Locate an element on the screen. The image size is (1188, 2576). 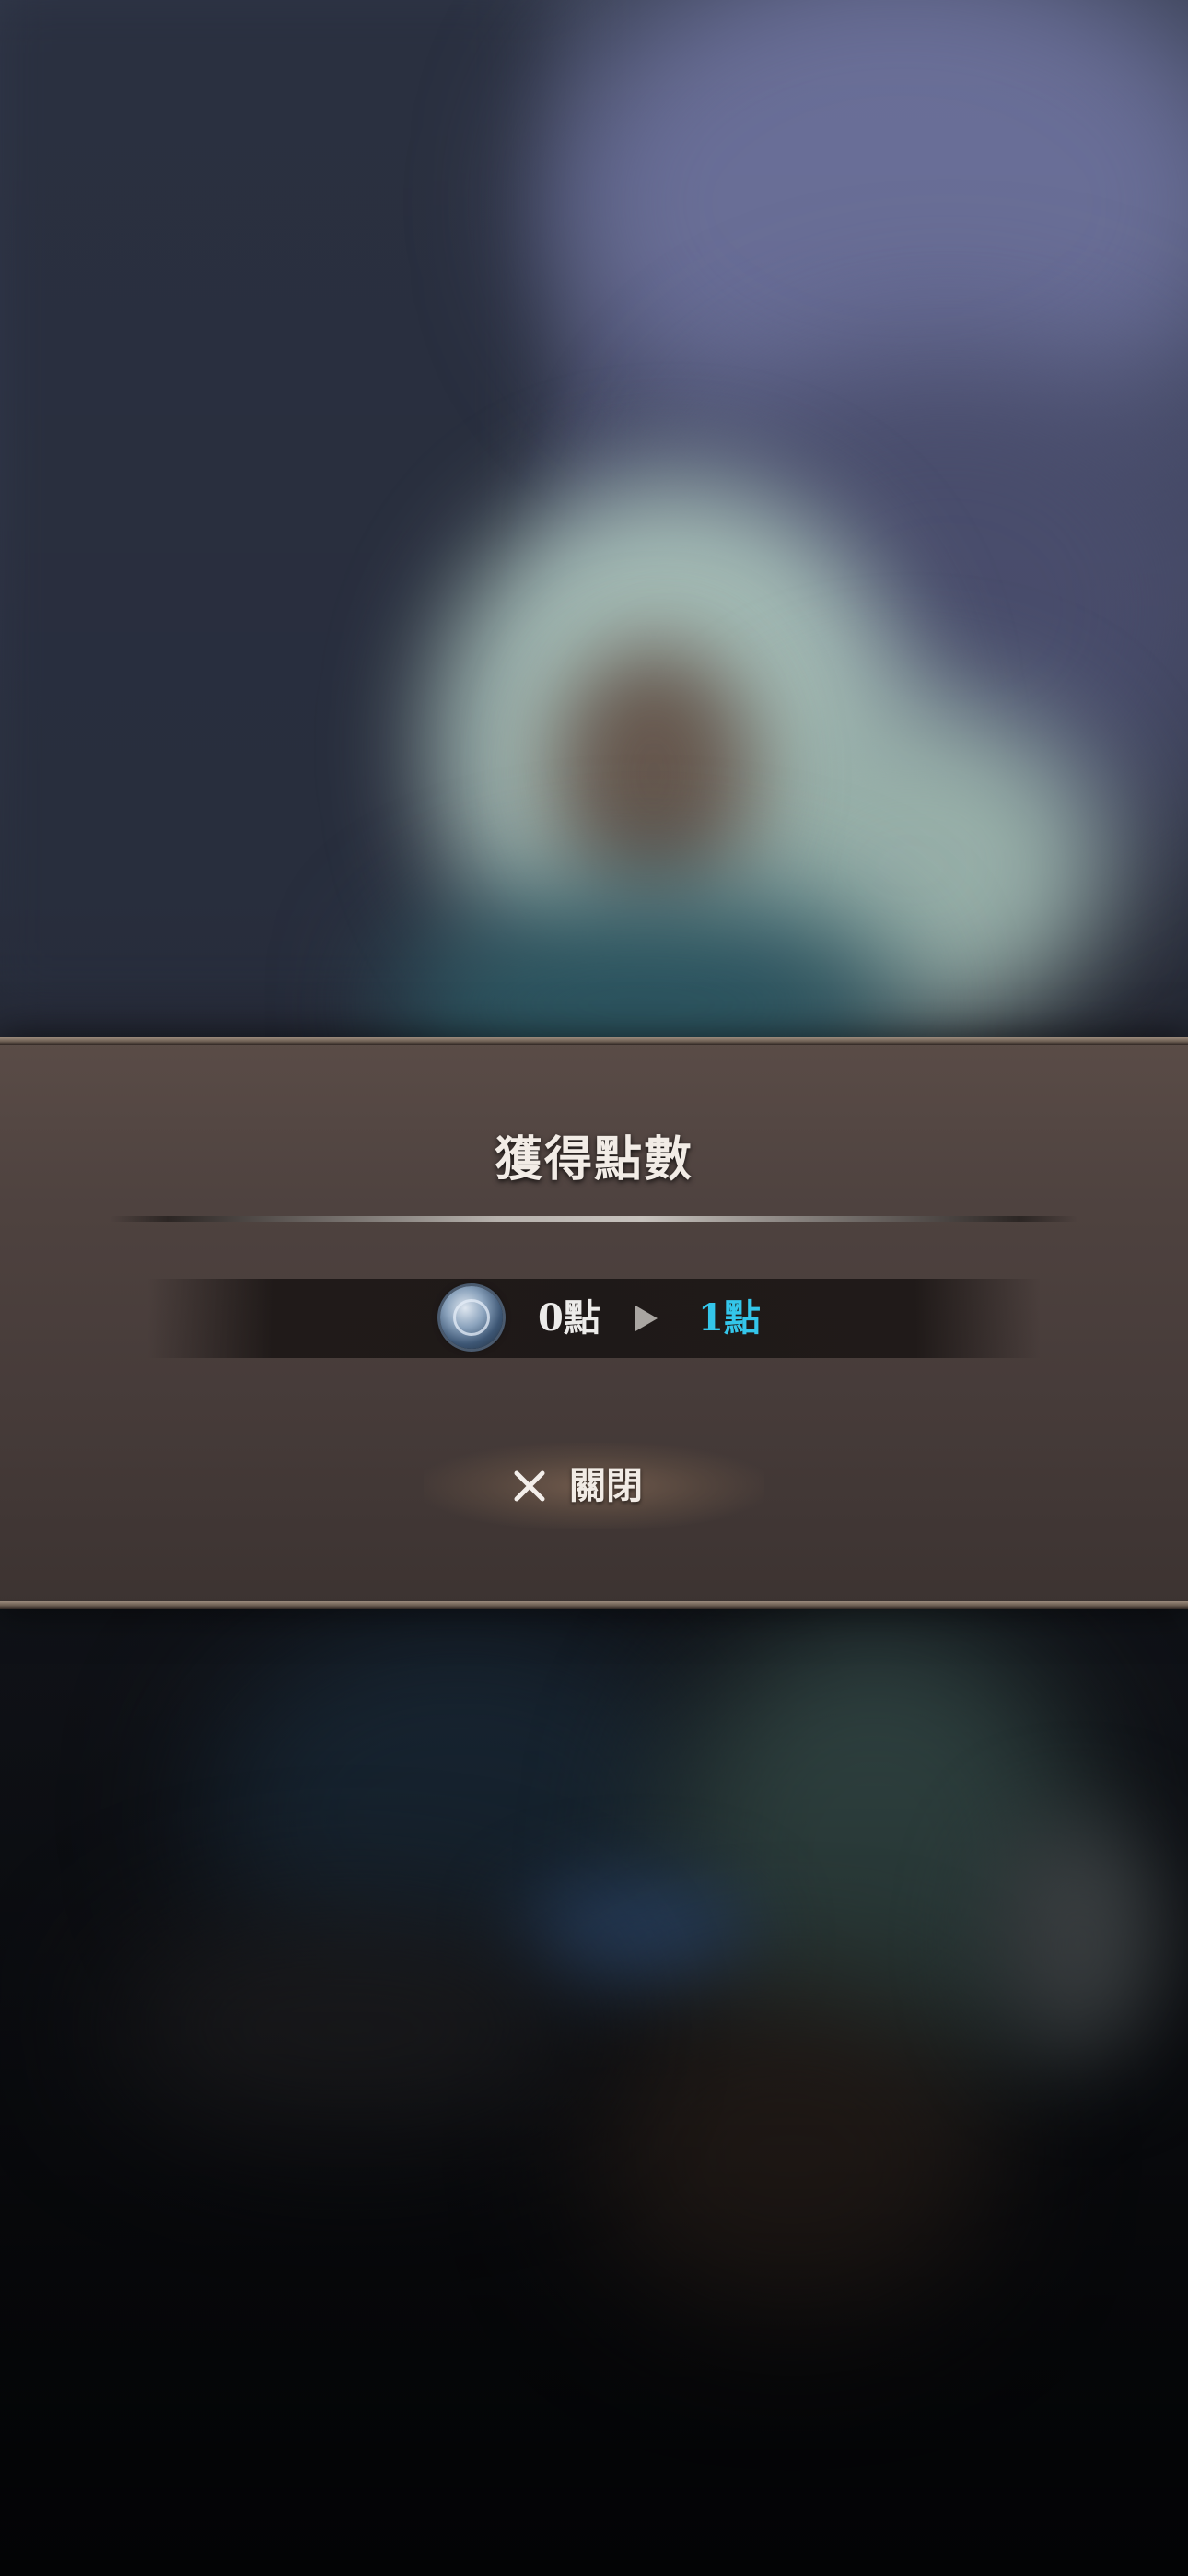
points-change-row: 0點 1點 is located at coordinates (594, 1318).